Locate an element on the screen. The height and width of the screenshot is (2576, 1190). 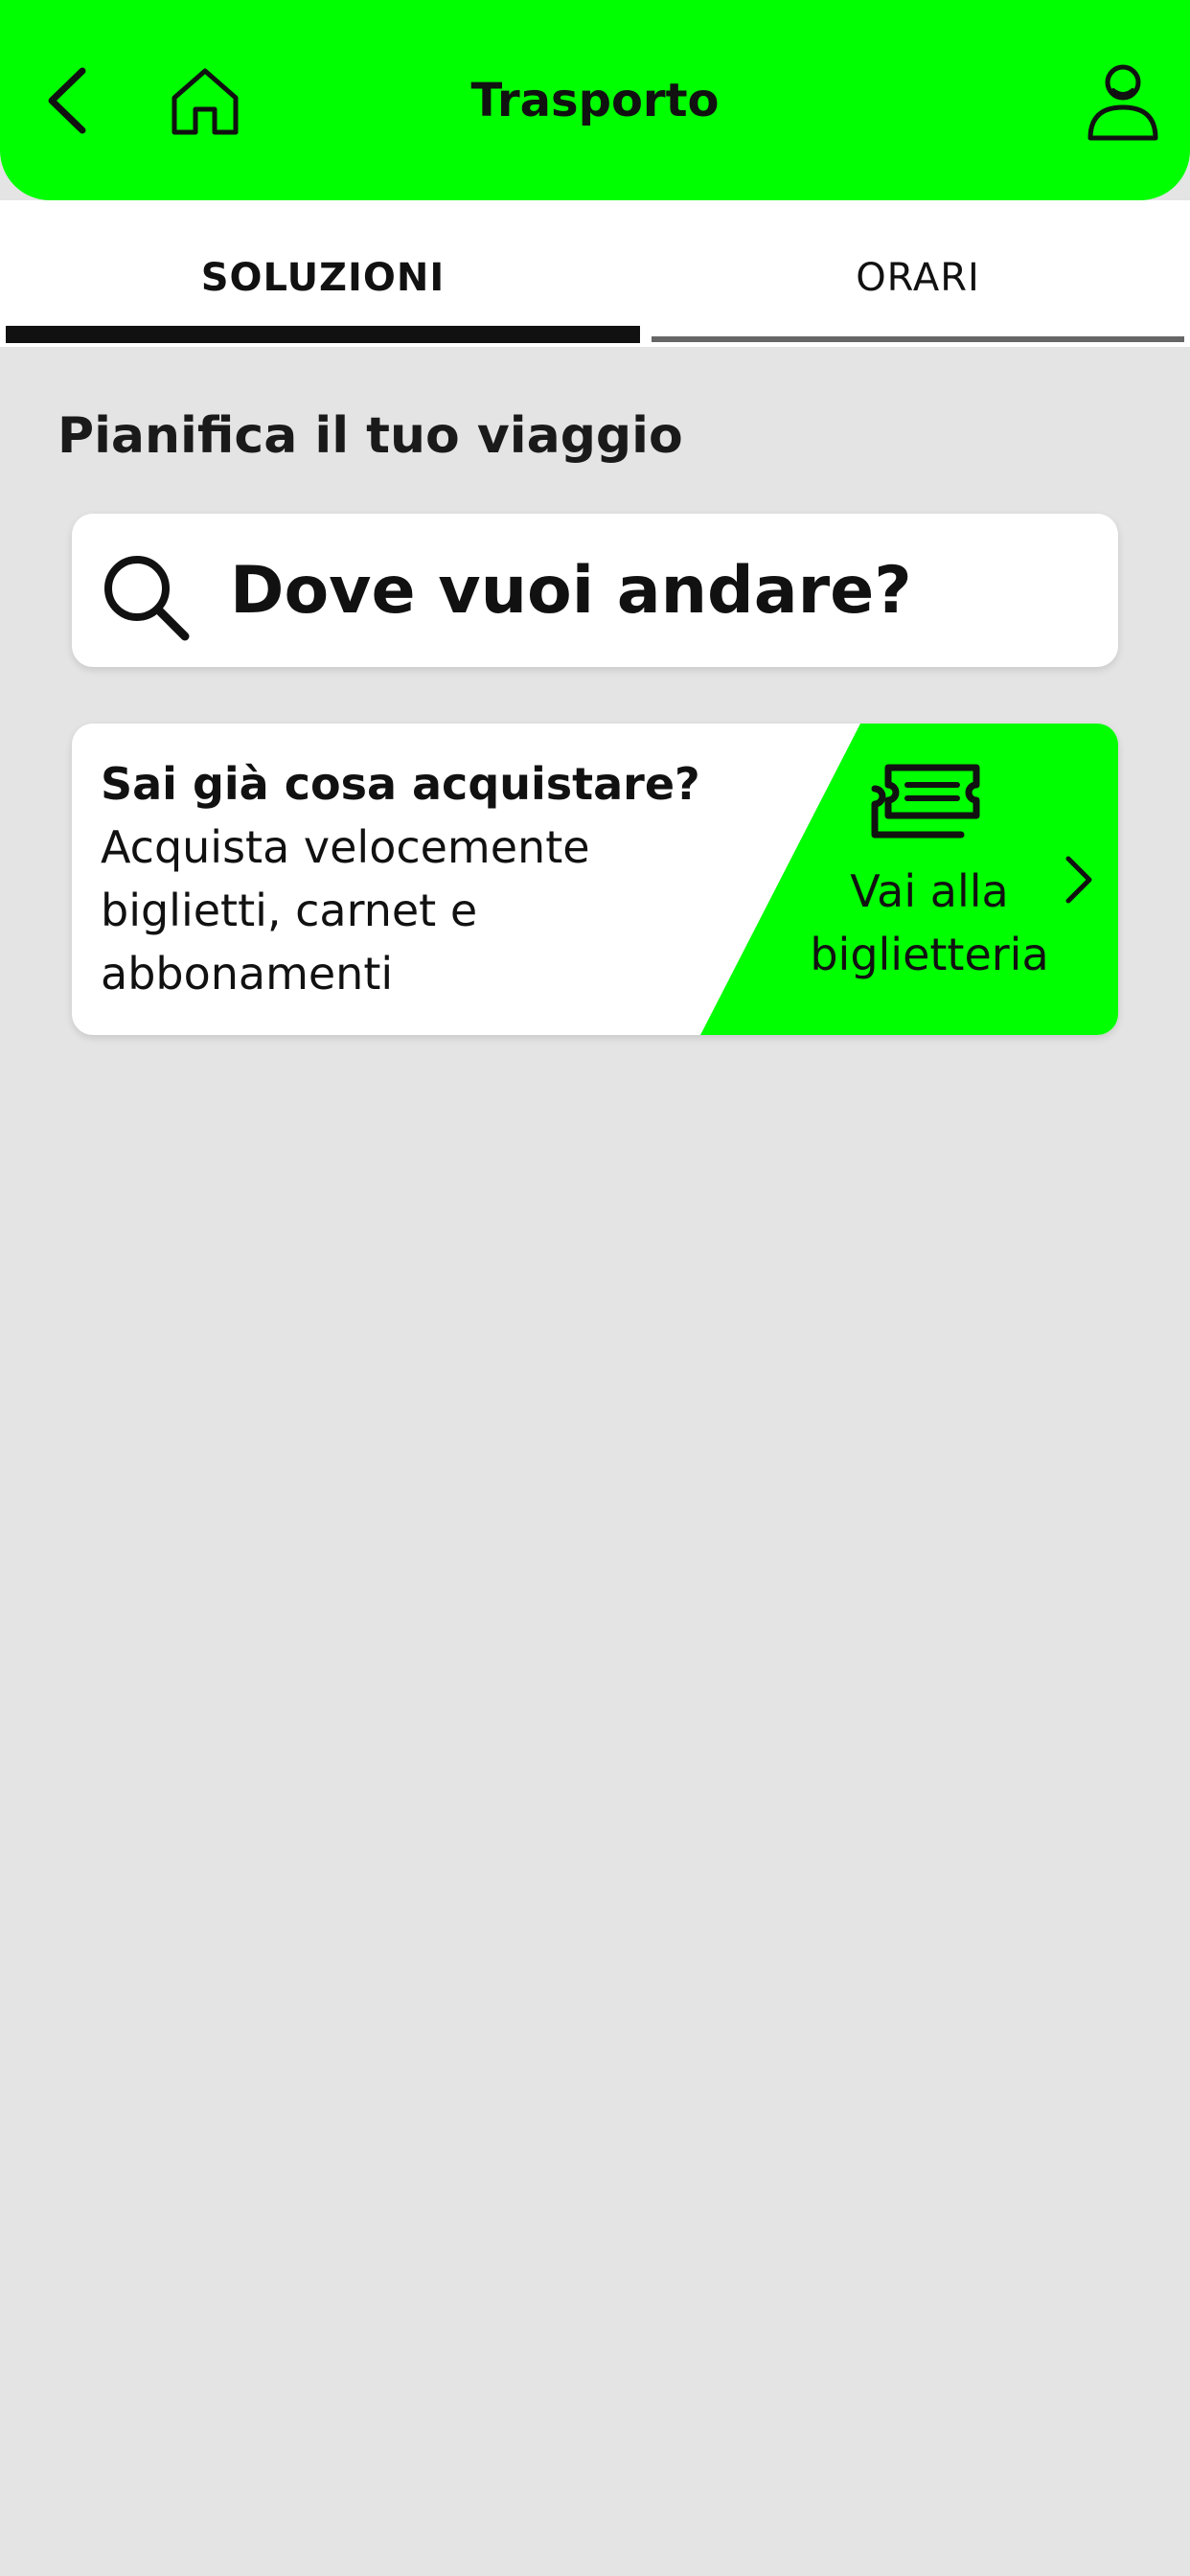
page-title: Trasporto is located at coordinates (595, 100).